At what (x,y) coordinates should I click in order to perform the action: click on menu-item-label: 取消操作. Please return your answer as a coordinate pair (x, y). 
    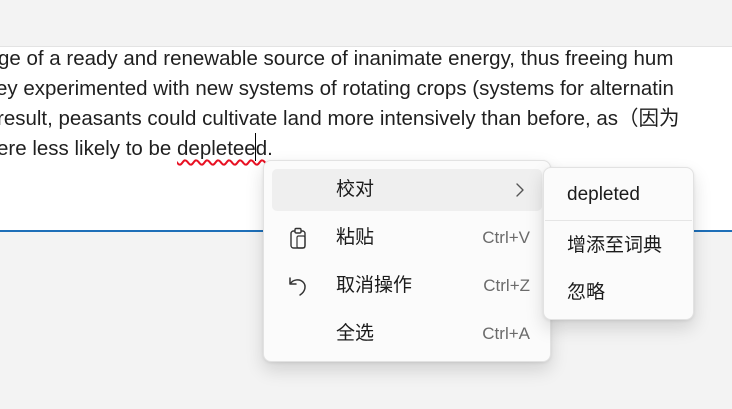
    Looking at the image, I should click on (374, 285).